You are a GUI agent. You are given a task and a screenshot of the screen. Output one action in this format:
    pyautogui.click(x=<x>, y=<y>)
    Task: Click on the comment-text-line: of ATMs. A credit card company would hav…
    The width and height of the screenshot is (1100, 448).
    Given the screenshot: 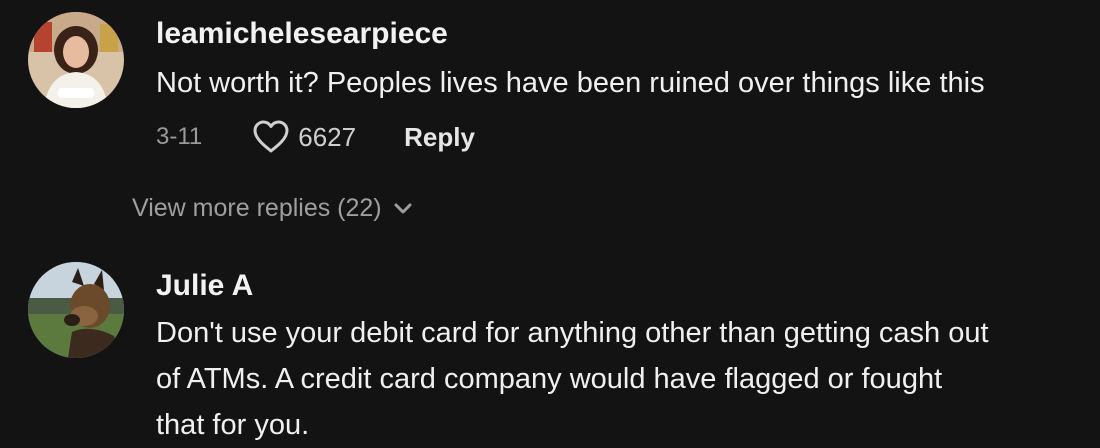 What is the action you would take?
    pyautogui.click(x=549, y=379)
    